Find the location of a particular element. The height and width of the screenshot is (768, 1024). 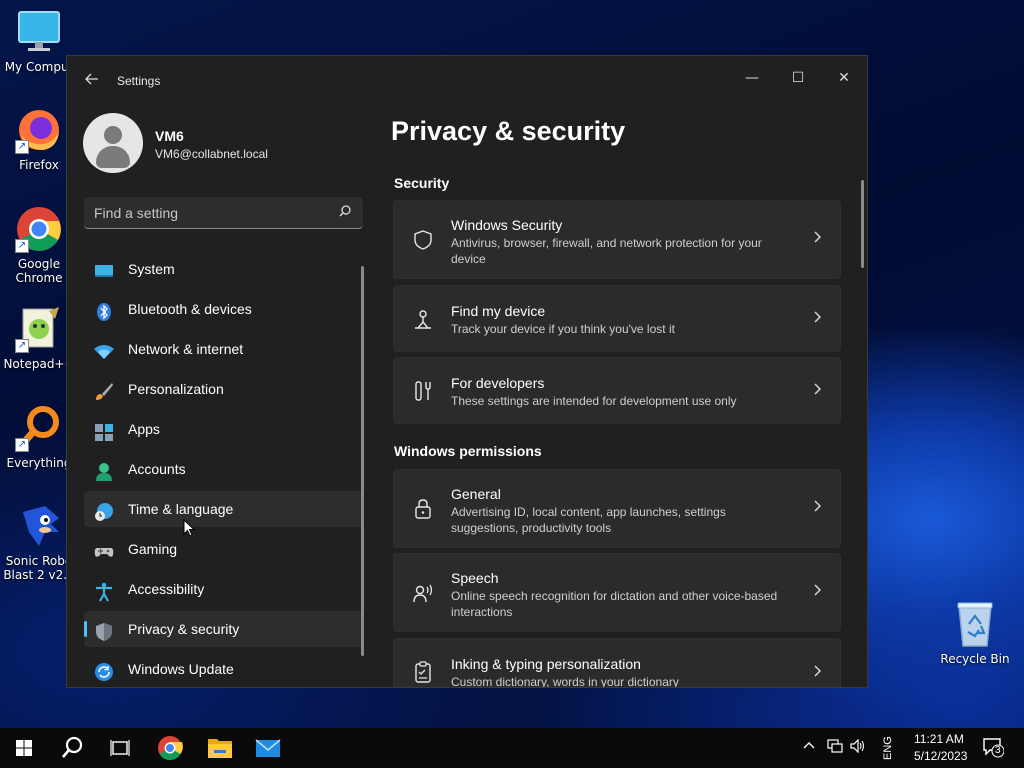

page-title: Privacy & security is located at coordinates (508, 131).